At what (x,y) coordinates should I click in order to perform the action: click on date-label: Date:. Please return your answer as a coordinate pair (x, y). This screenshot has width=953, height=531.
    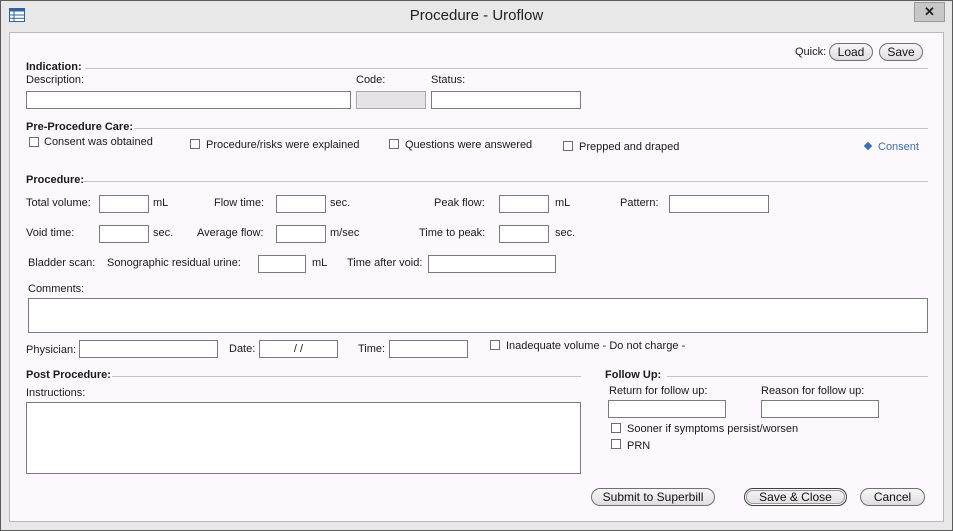
    Looking at the image, I should click on (242, 349).